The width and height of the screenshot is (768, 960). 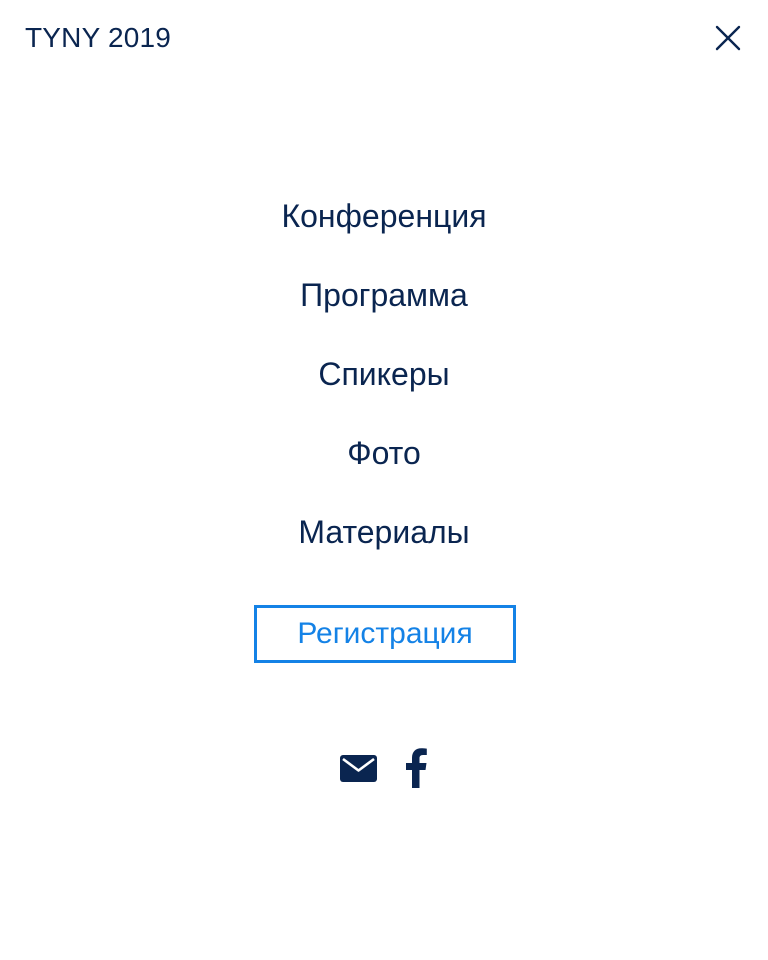 What do you see at coordinates (383, 229) in the screenshot?
I see `menu-item-conference: Конференция` at bounding box center [383, 229].